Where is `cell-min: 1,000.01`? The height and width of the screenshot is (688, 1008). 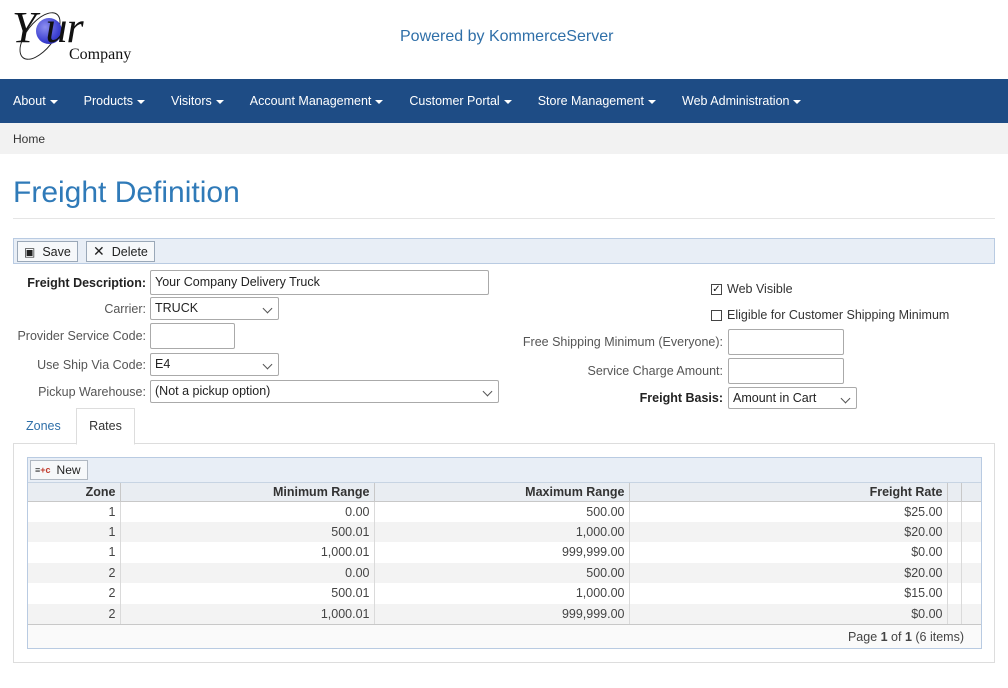
cell-min: 1,000.01 is located at coordinates (247, 613).